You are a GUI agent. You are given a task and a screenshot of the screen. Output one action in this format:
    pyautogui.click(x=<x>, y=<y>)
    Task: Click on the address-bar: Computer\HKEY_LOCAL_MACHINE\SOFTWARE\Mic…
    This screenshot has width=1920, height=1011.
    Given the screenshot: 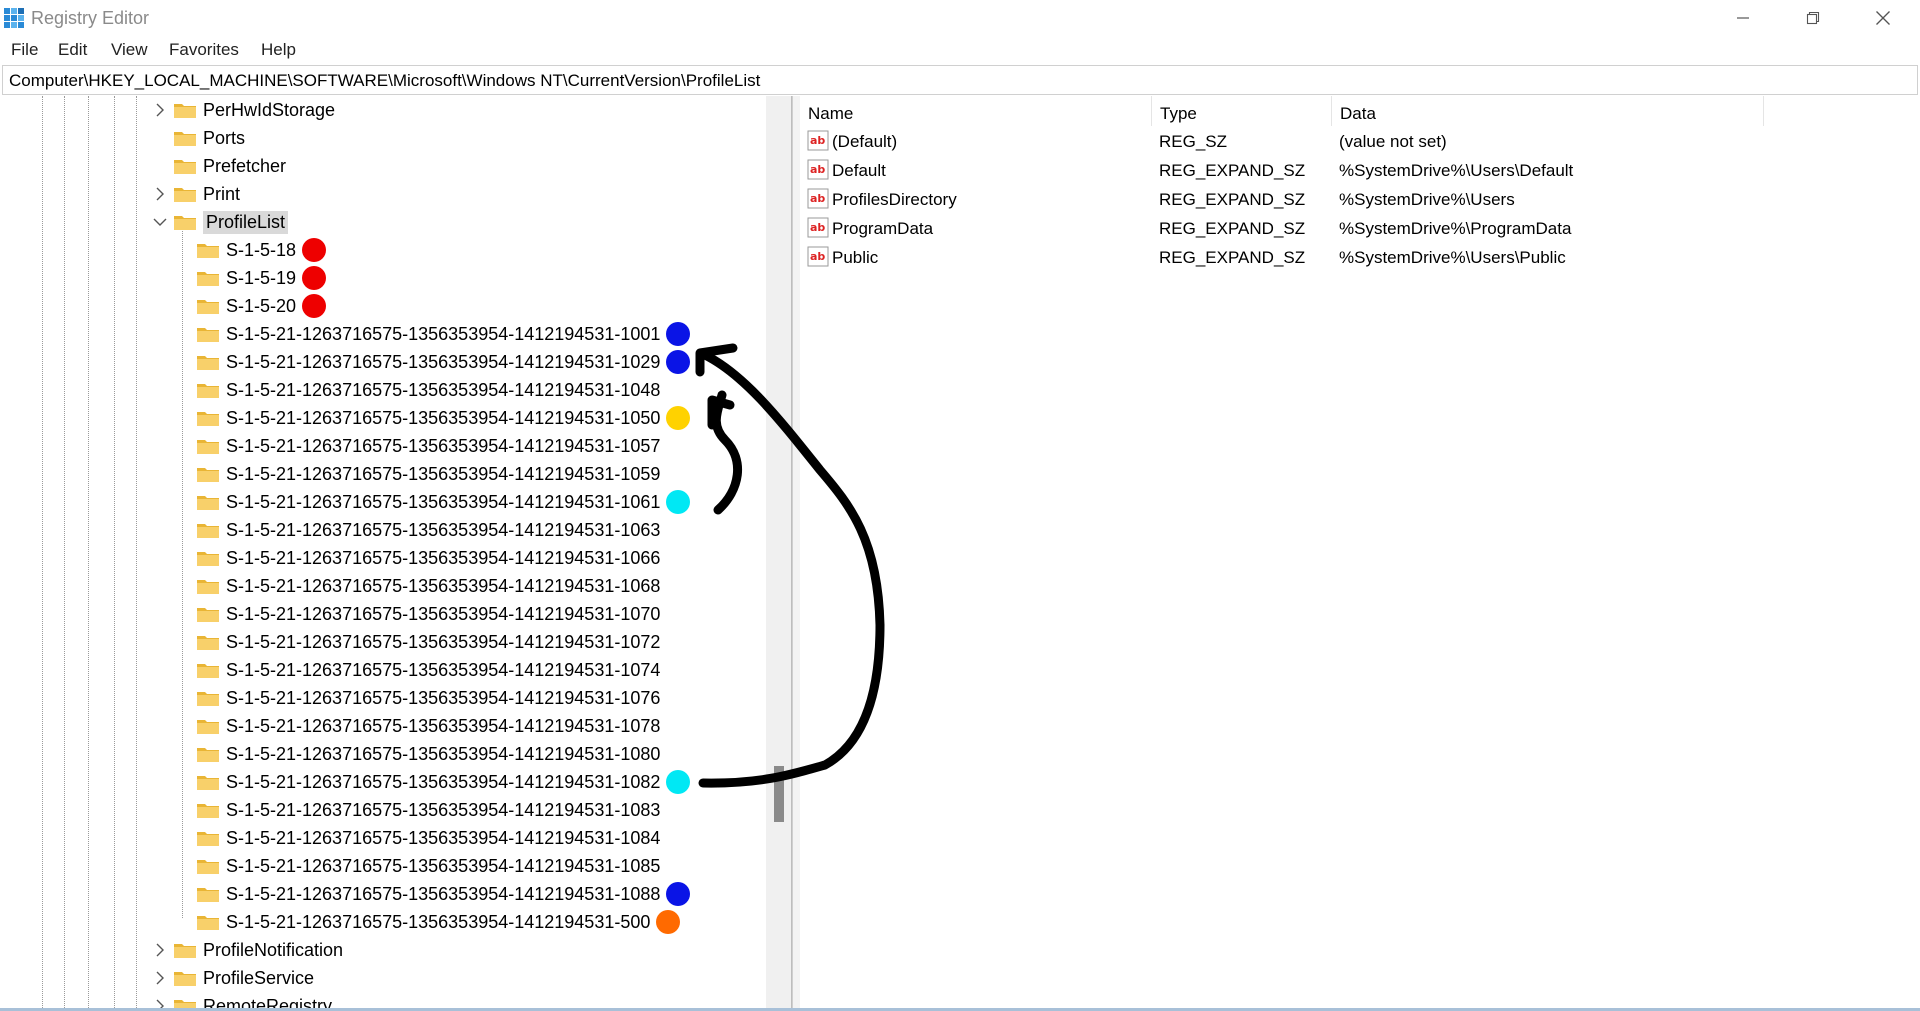 What is the action you would take?
    pyautogui.click(x=960, y=80)
    